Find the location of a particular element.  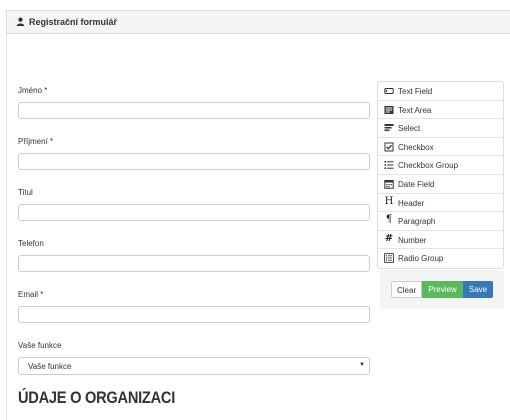

tool-radio-group: Radio Group is located at coordinates (440, 258).